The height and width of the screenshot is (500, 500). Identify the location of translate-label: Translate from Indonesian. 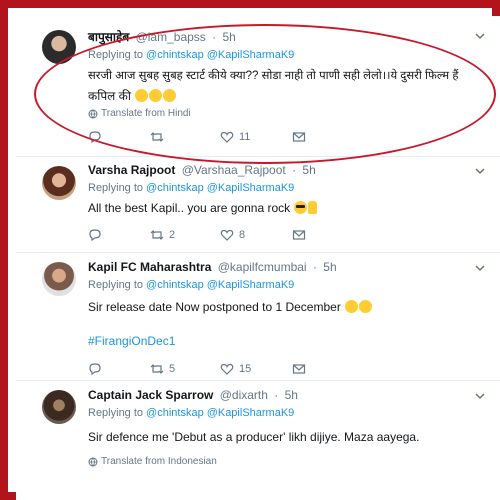
(159, 461).